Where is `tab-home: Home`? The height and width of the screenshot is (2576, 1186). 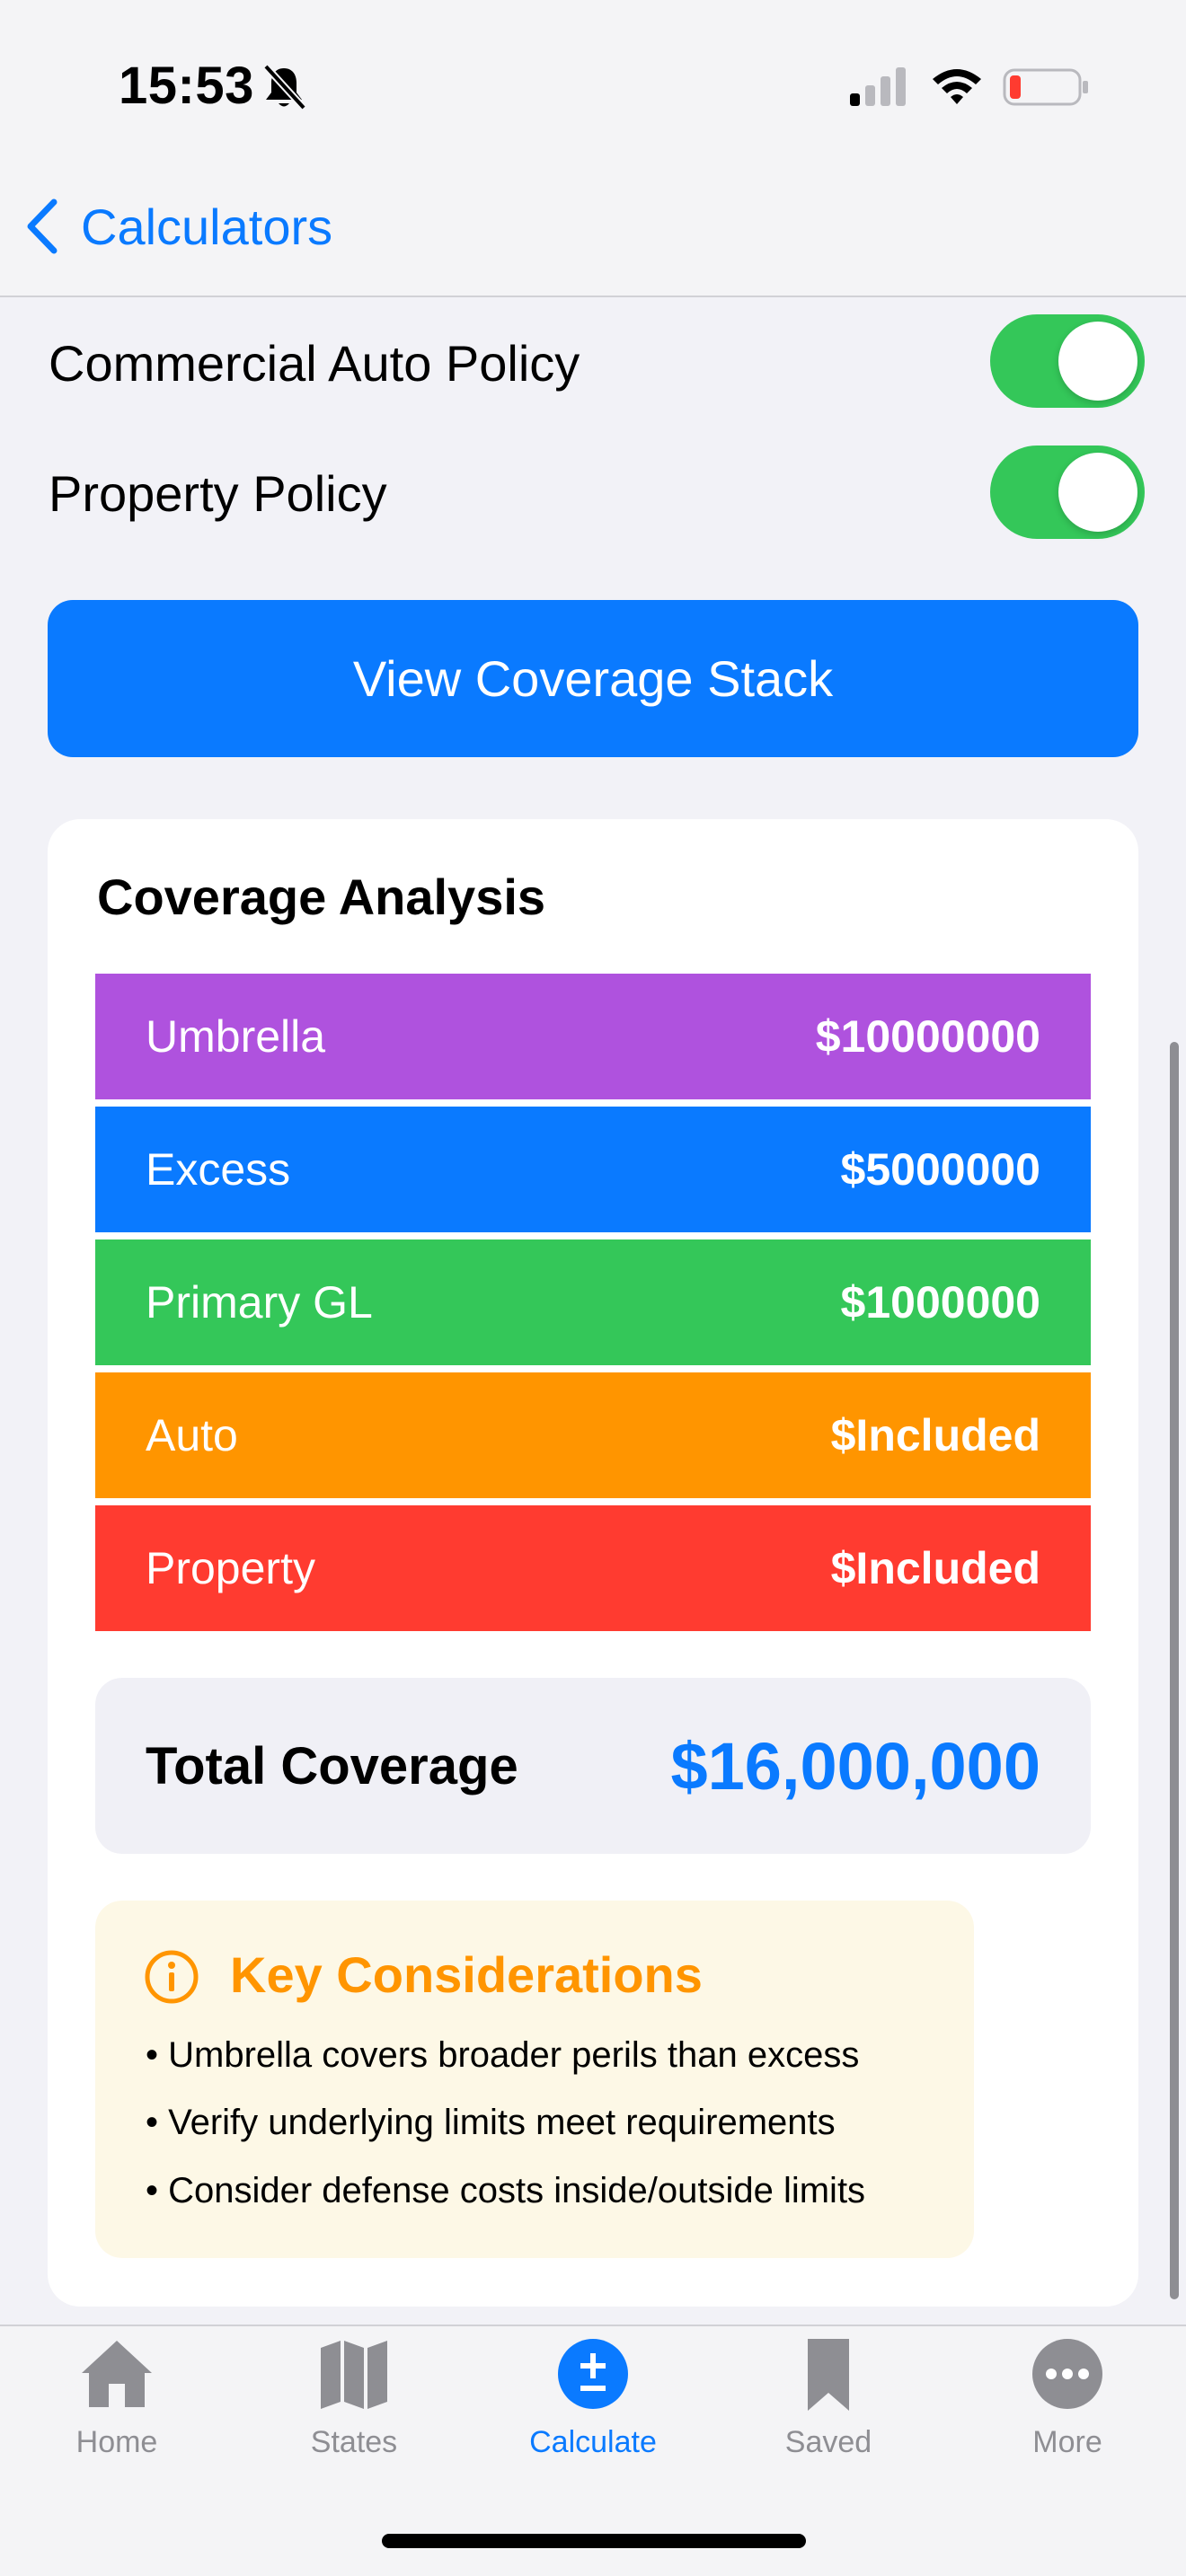 tab-home: Home is located at coordinates (117, 2402).